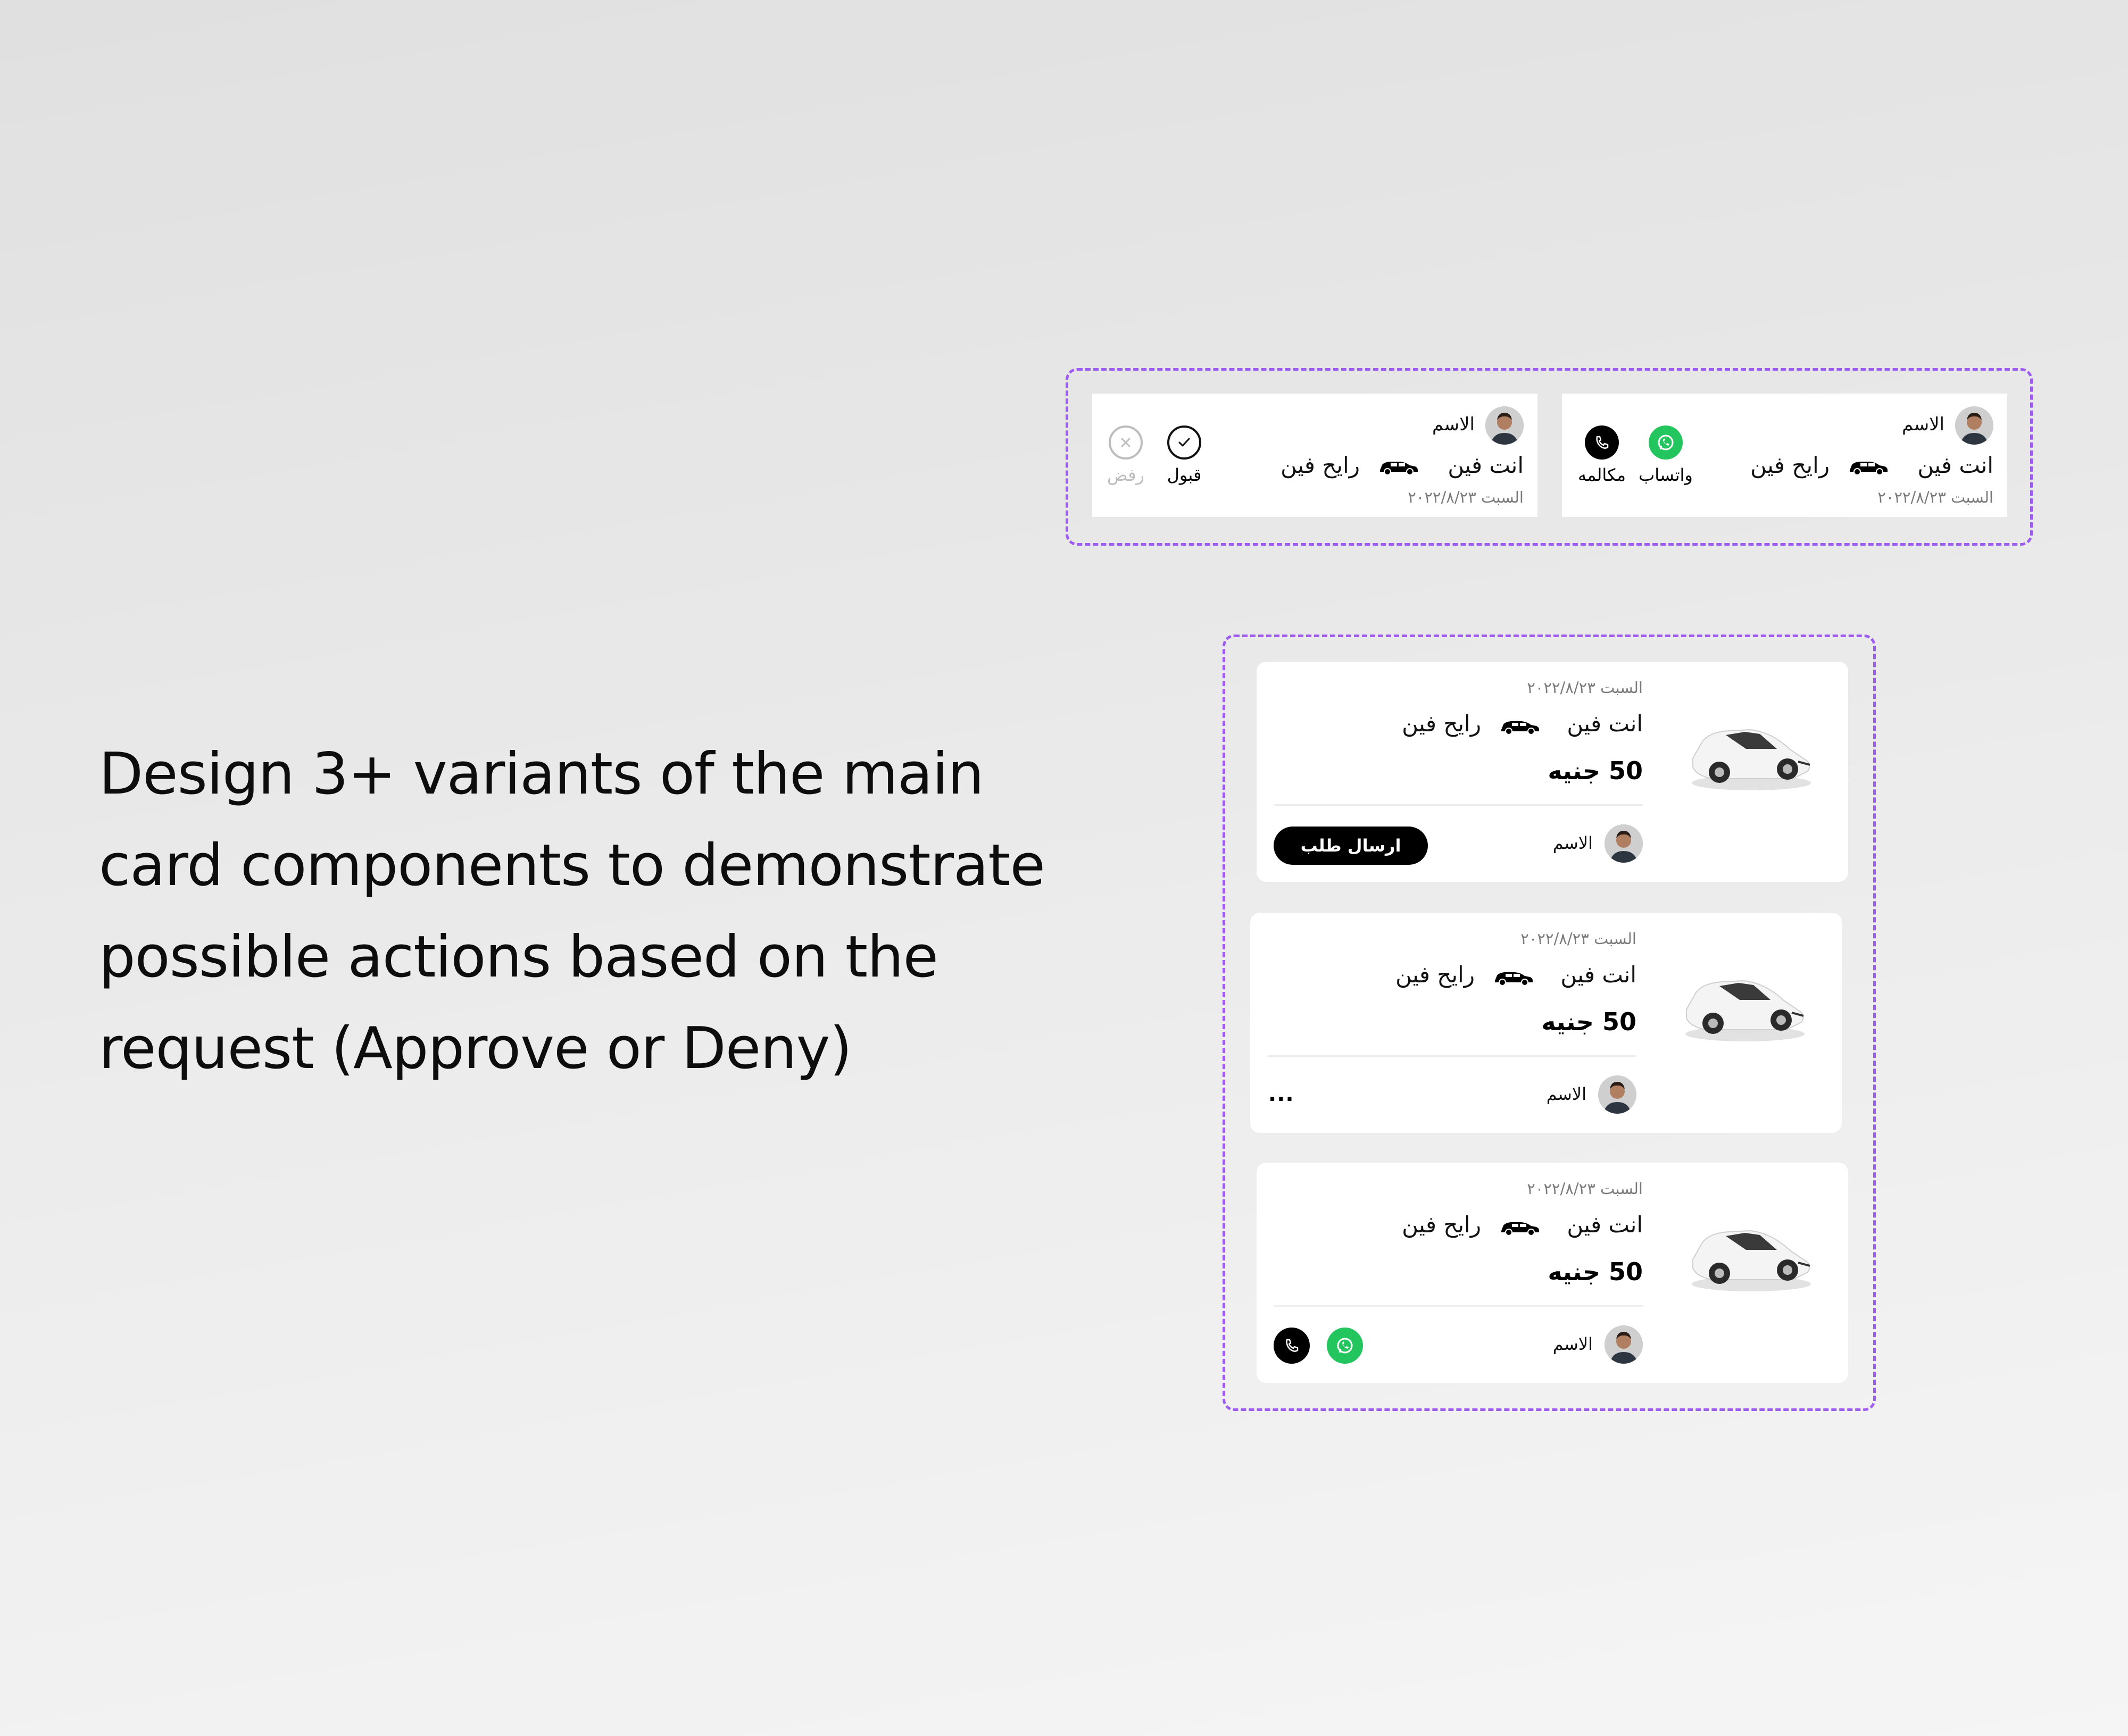 This screenshot has width=2128, height=1736. What do you see at coordinates (1125, 475) in the screenshot?
I see `reject-label: رفض` at bounding box center [1125, 475].